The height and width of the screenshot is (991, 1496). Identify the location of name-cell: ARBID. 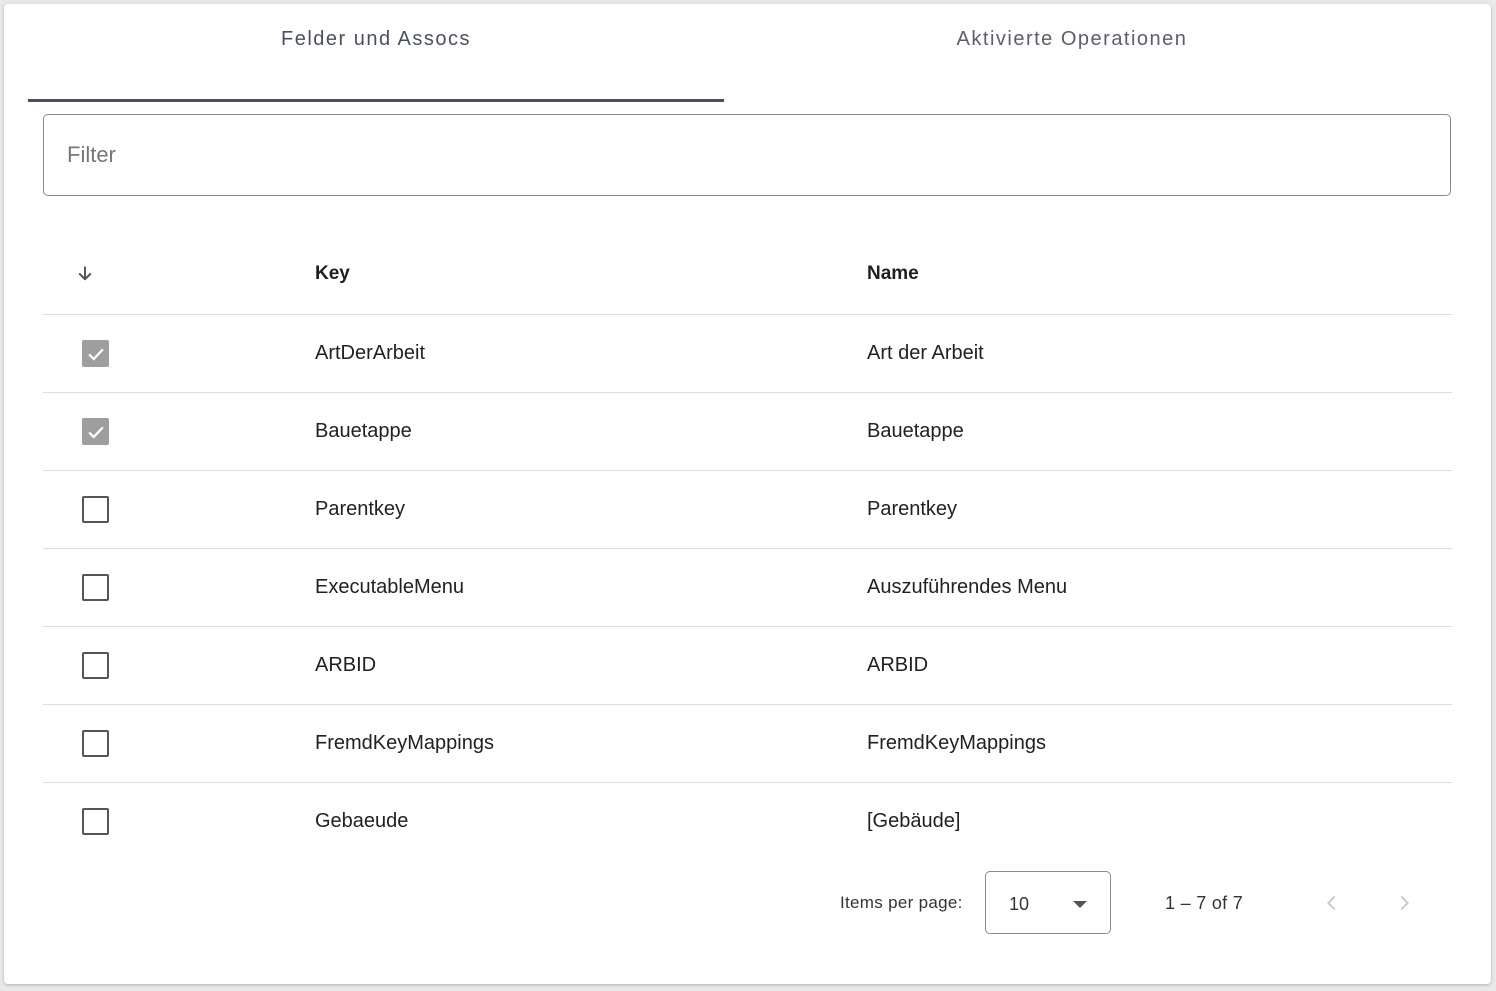
(898, 665).